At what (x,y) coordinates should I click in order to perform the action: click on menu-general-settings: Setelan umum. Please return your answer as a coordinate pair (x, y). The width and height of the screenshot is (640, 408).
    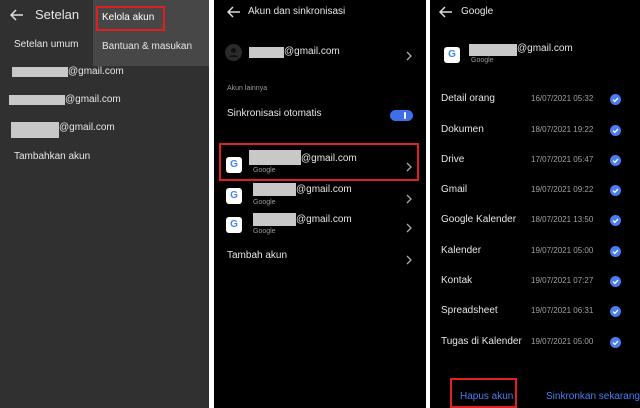
    Looking at the image, I should click on (46, 44).